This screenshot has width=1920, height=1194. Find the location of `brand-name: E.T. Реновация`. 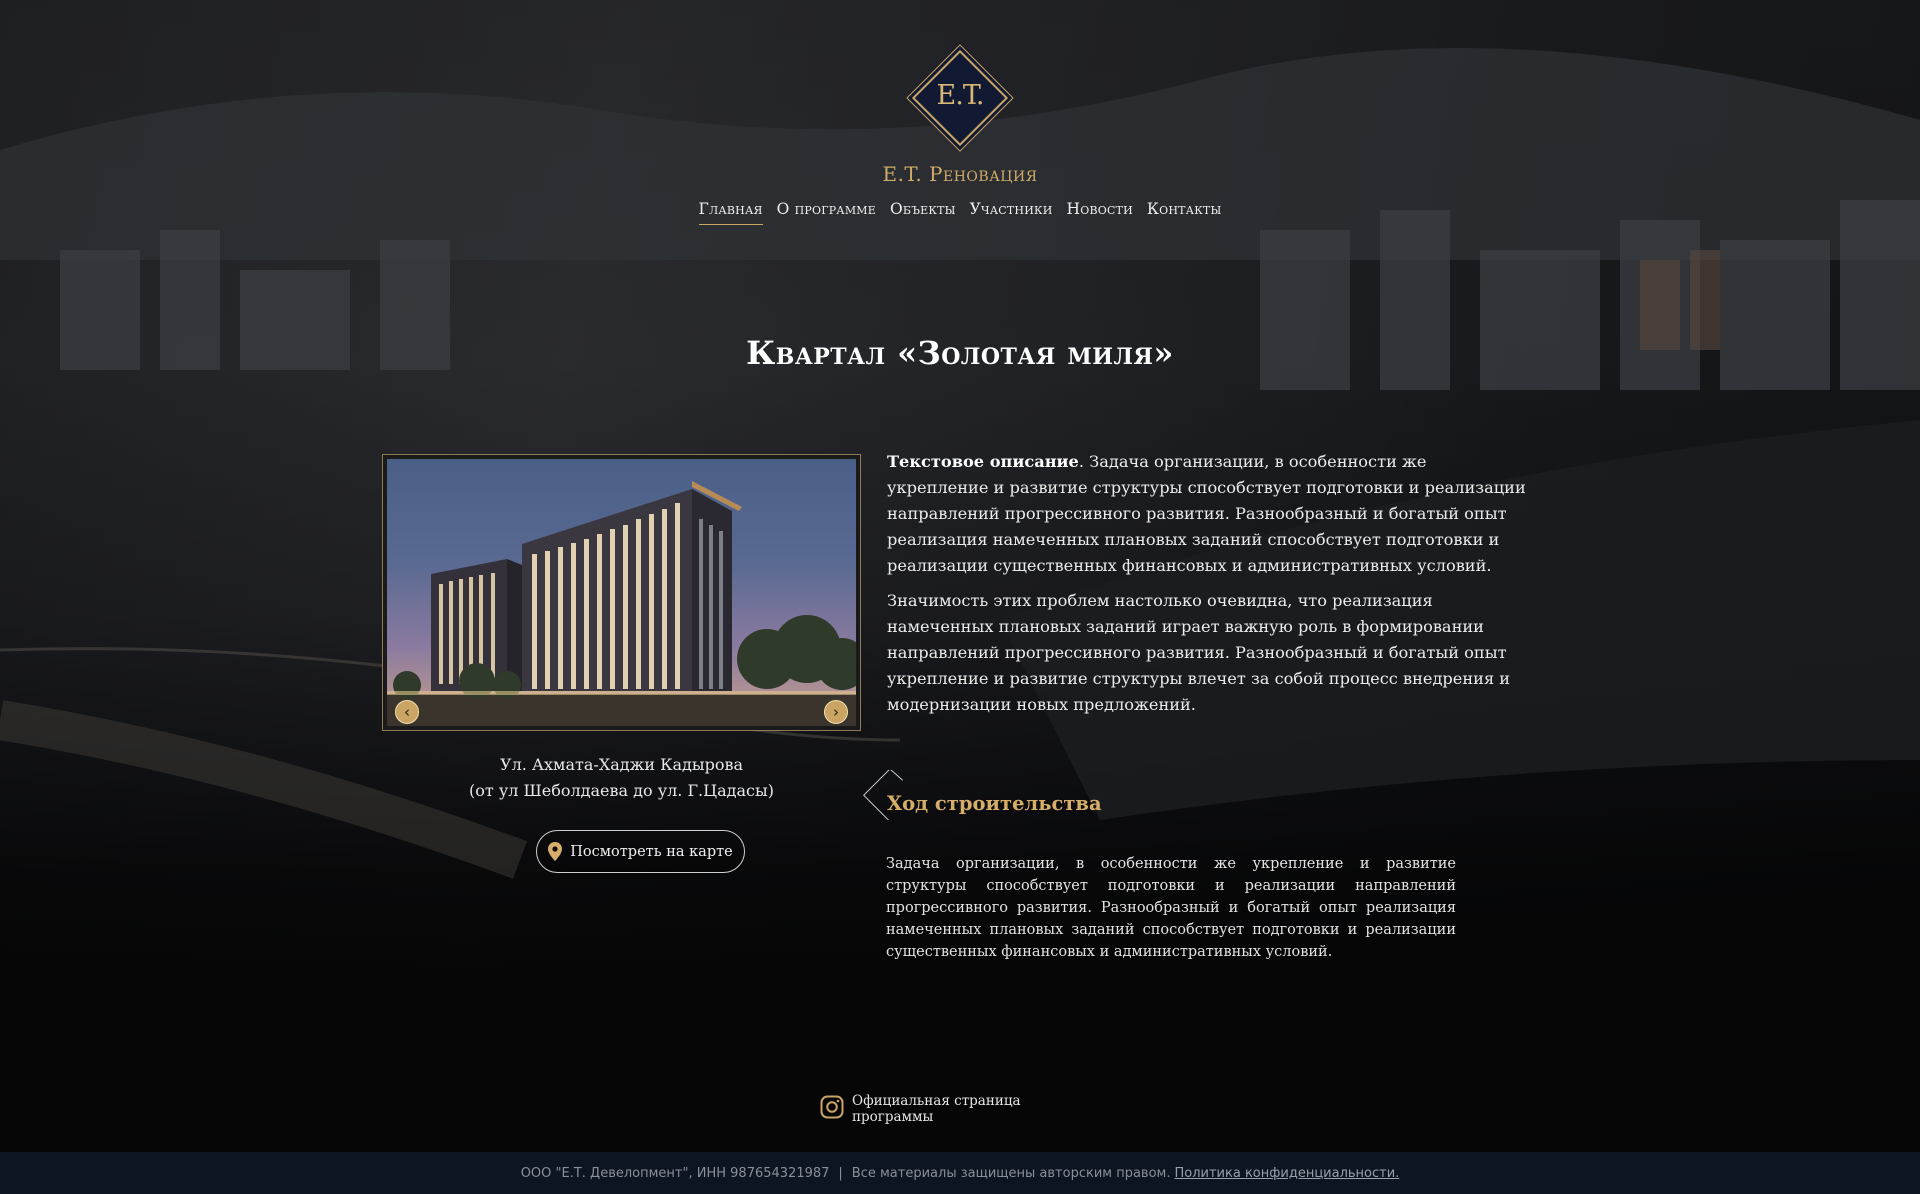

brand-name: E.T. Реновация is located at coordinates (960, 174).